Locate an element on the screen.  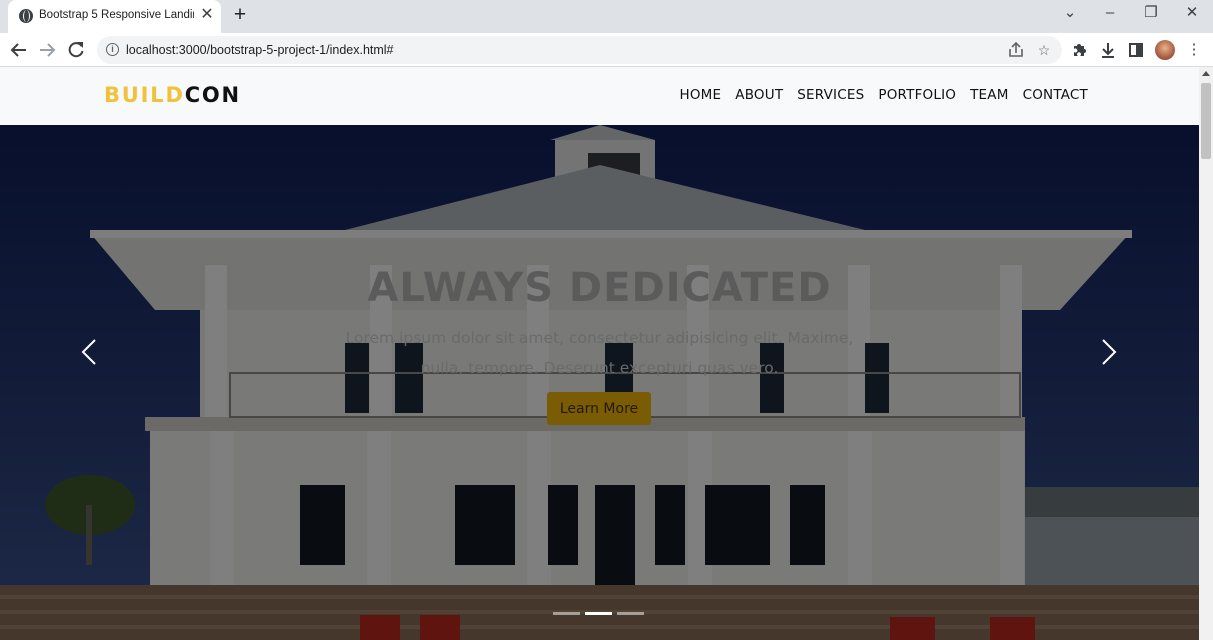
close-tab-icon: ✕ is located at coordinates (207, 15).